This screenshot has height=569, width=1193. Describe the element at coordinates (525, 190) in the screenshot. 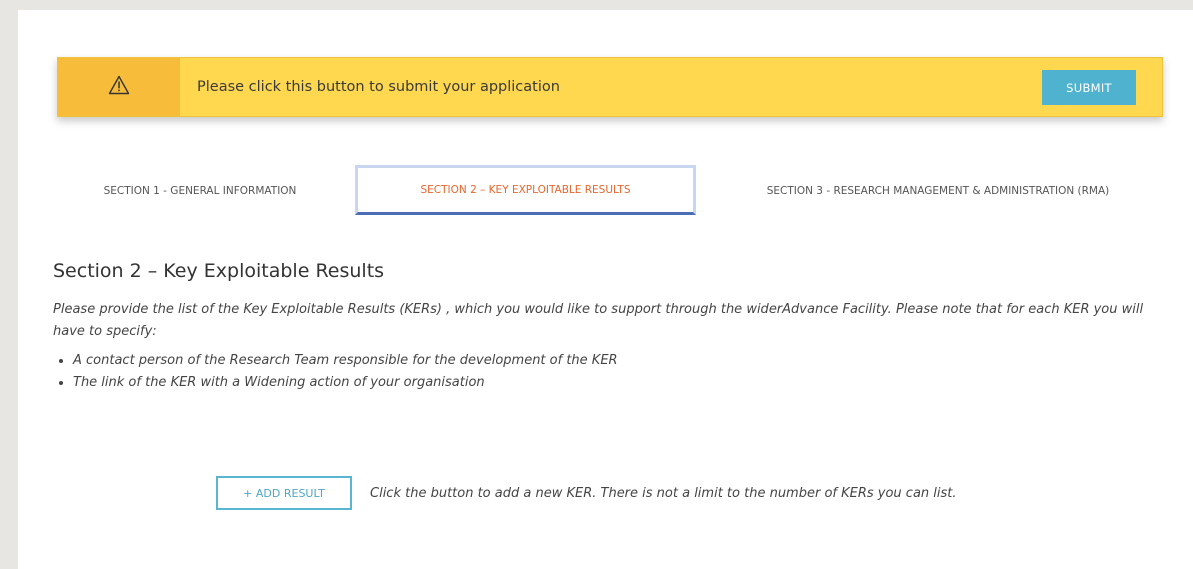

I see `tab-section-2: SECTION 2 – KEY EXPLOITABLE RESULTS` at that location.